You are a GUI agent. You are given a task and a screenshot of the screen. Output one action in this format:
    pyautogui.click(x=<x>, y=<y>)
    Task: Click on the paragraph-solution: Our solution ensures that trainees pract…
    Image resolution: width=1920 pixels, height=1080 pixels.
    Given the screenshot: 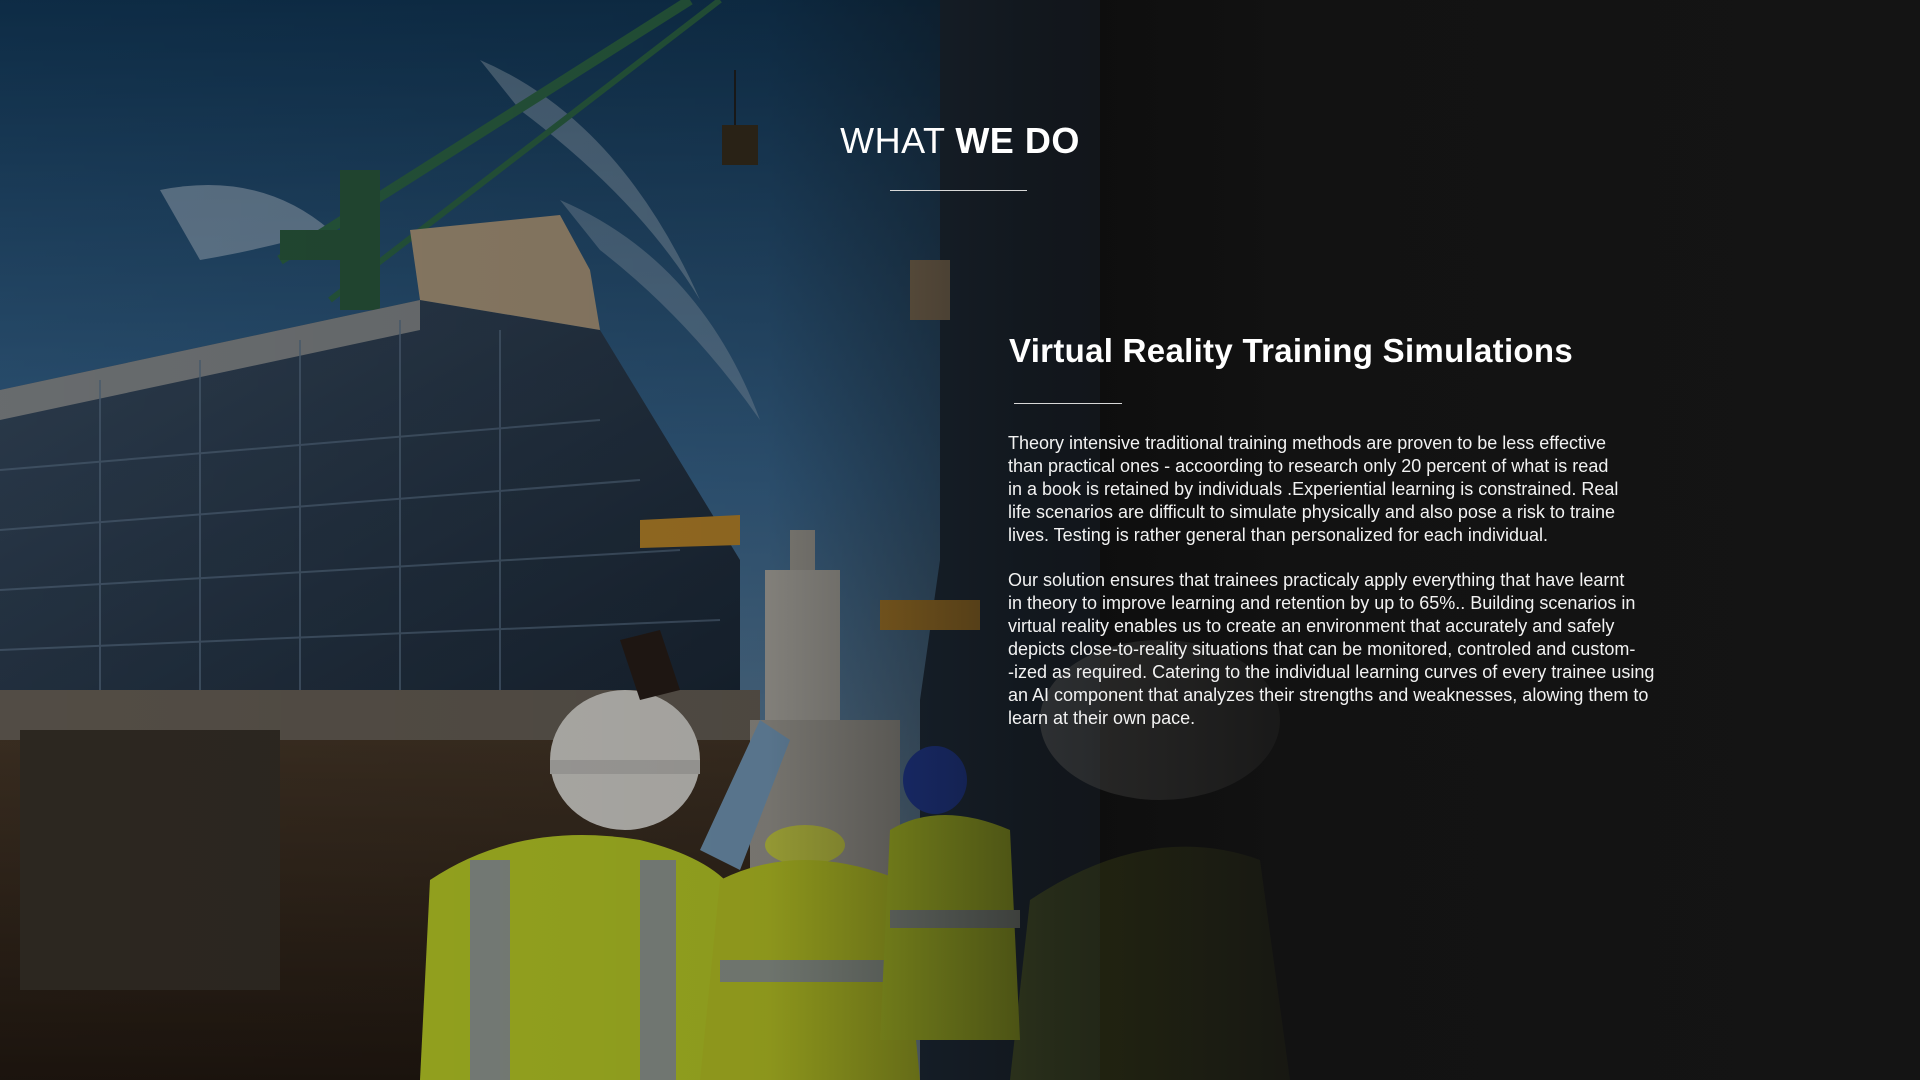 What is the action you would take?
    pyautogui.click(x=1383, y=649)
    